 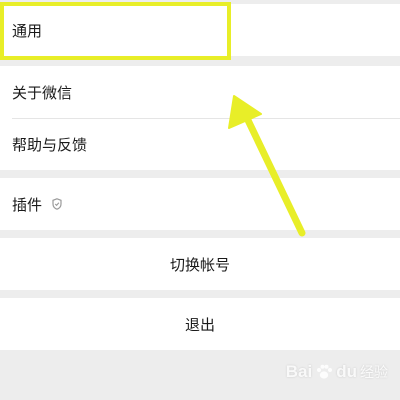 What do you see at coordinates (27, 204) in the screenshot?
I see `plugins-label: 插件` at bounding box center [27, 204].